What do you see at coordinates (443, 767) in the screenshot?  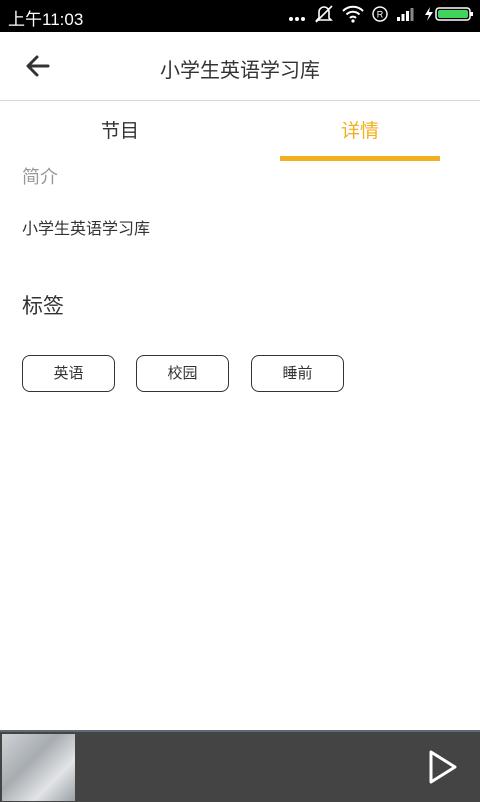 I see `play-icon` at bounding box center [443, 767].